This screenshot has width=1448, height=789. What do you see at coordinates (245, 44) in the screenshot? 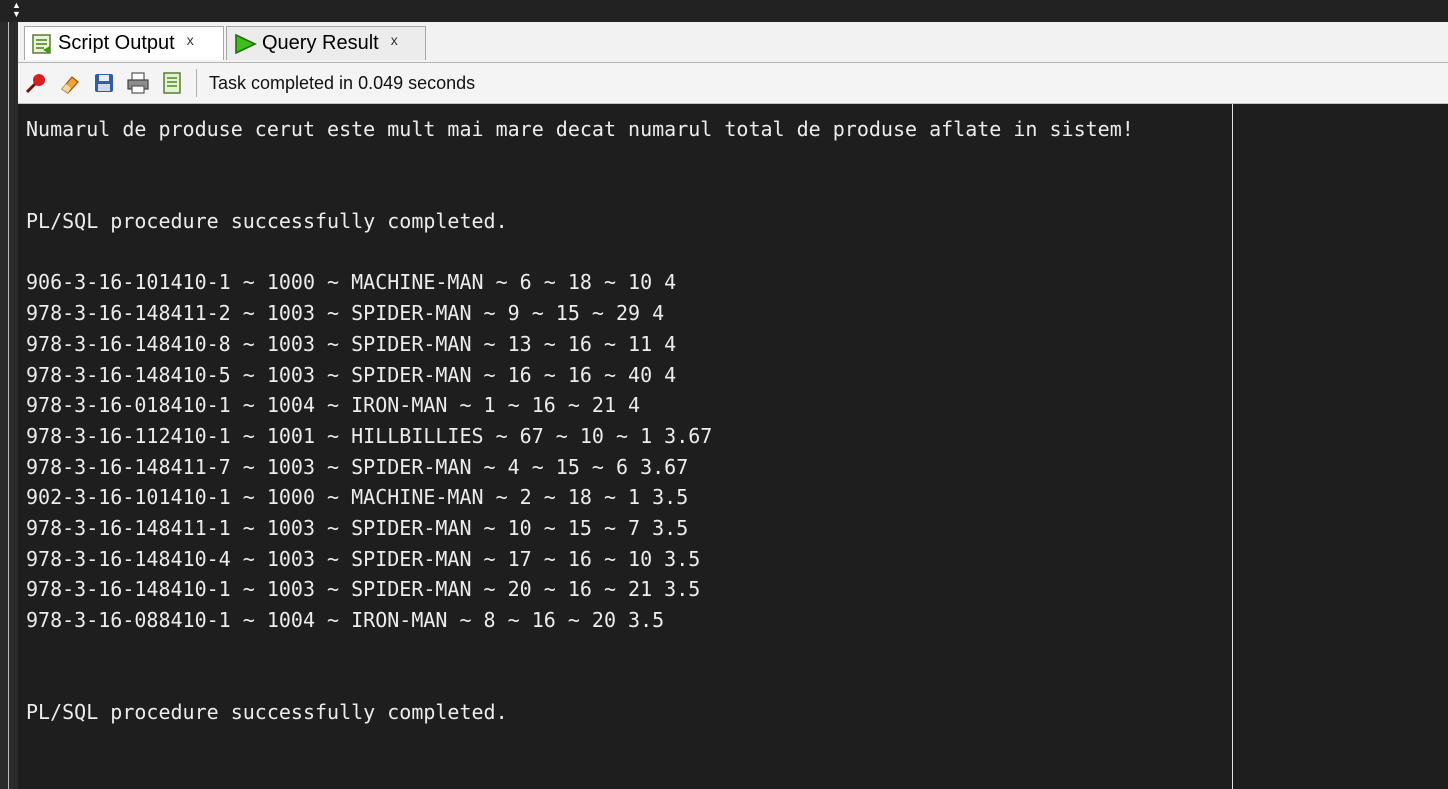
I see `run-triangle-icon` at bounding box center [245, 44].